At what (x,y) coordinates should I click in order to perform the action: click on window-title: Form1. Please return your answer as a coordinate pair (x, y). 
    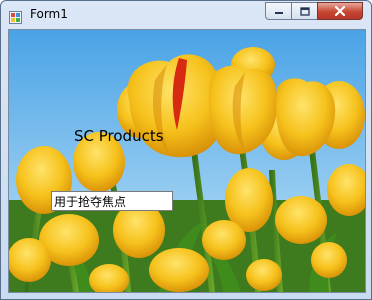
    Looking at the image, I should click on (49, 14).